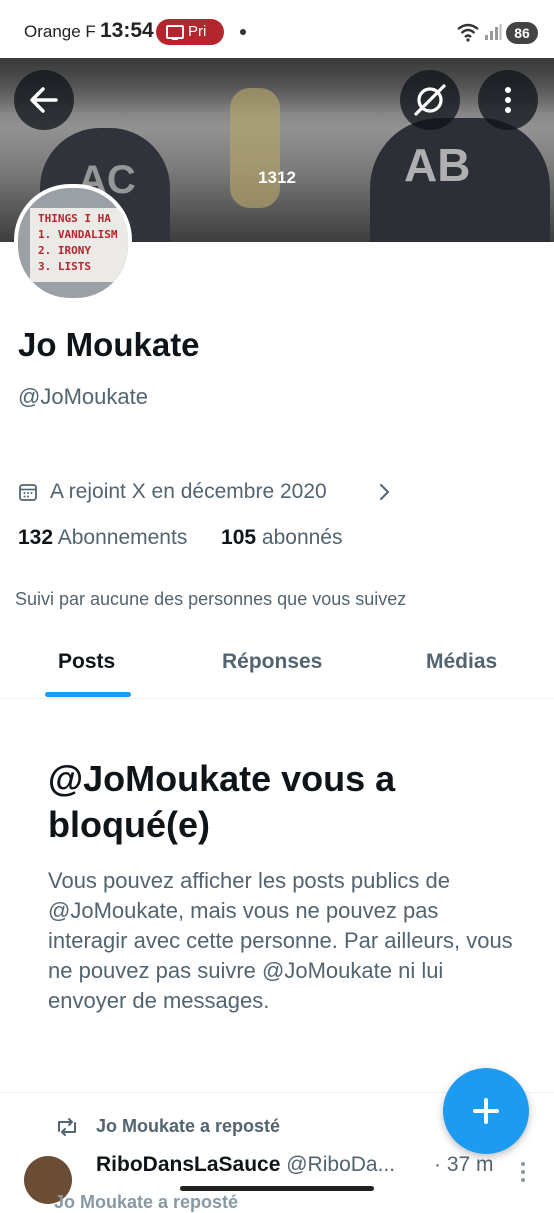 Image resolution: width=554 pixels, height=1213 pixels. What do you see at coordinates (243, 32) in the screenshot?
I see `notification-dot-icon` at bounding box center [243, 32].